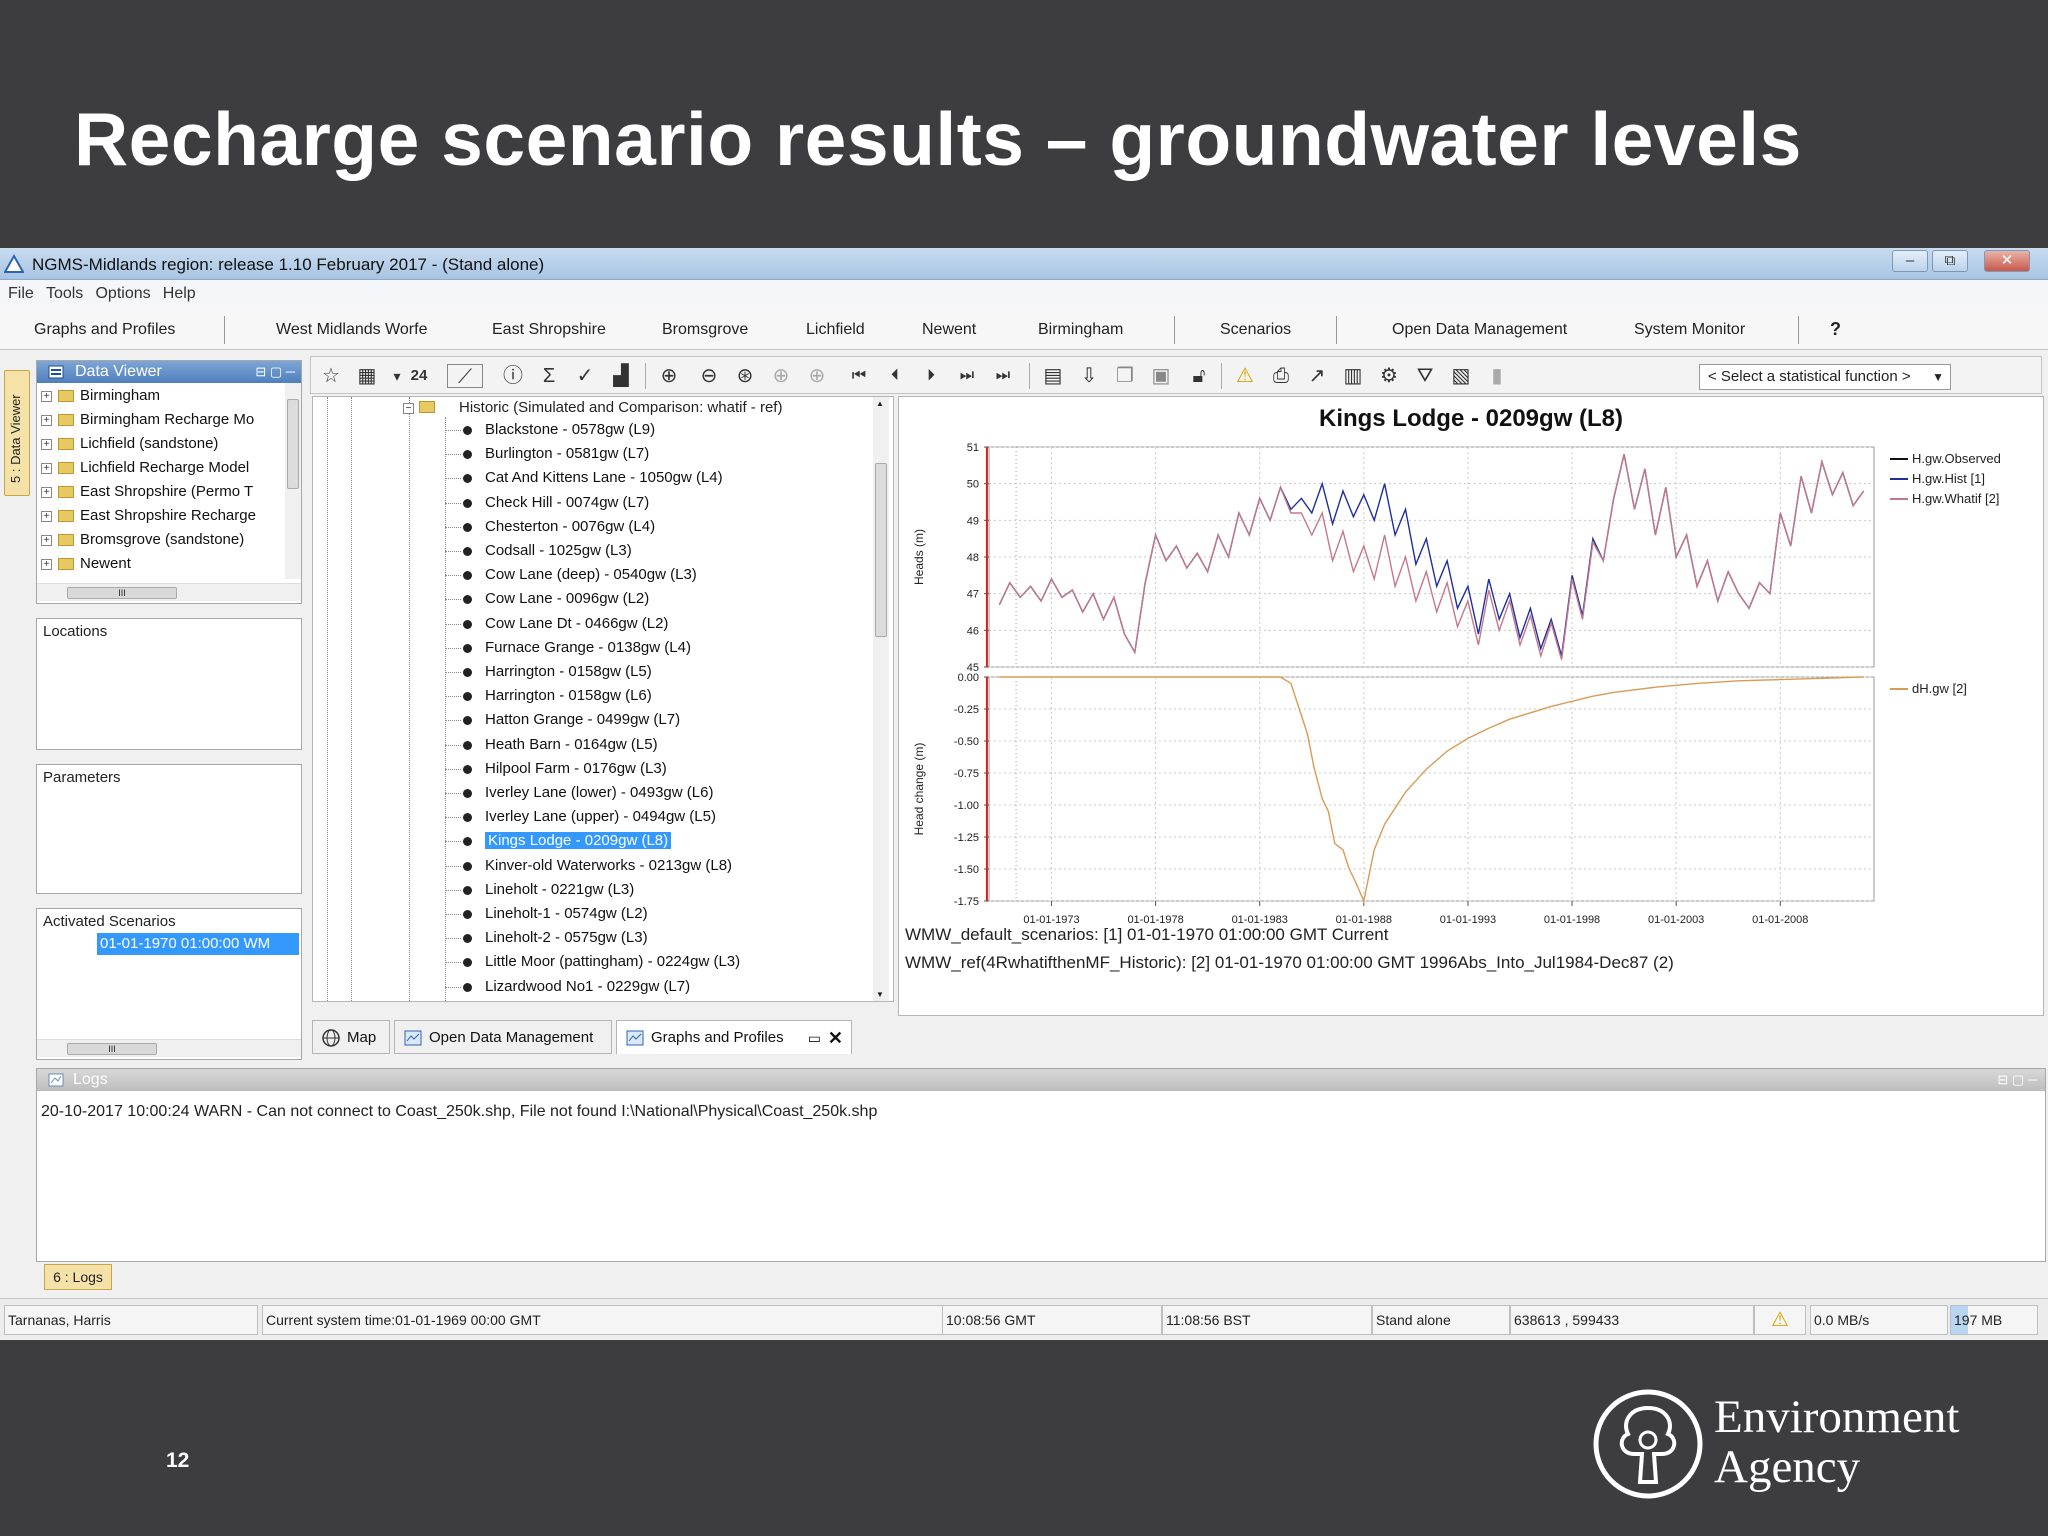  What do you see at coordinates (419, 376) in the screenshot?
I see `hours-24-icon: 24` at bounding box center [419, 376].